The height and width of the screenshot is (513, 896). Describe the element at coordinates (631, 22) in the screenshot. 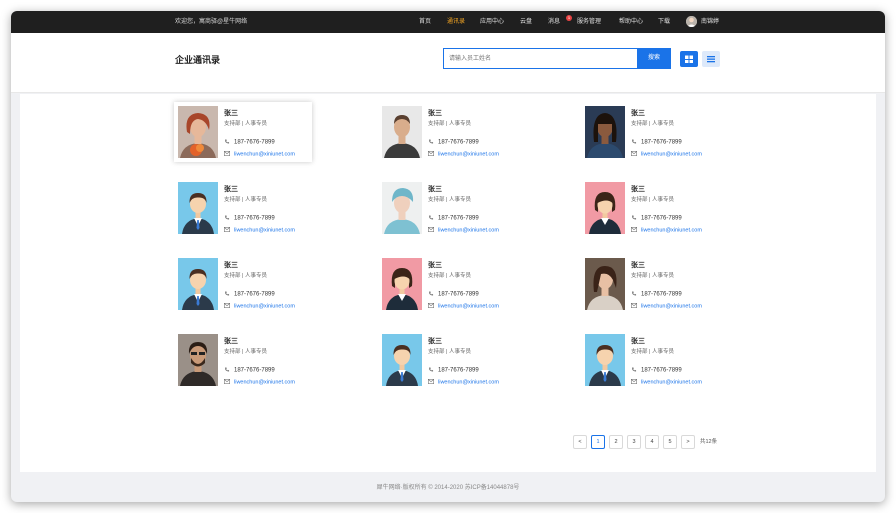

I see `nav-item-help-center: 帮助中心` at that location.